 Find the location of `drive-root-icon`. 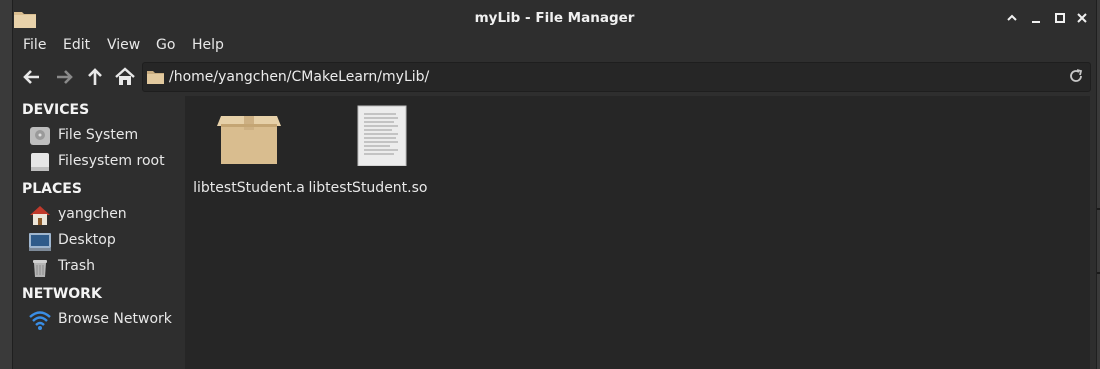

drive-root-icon is located at coordinates (40, 162).